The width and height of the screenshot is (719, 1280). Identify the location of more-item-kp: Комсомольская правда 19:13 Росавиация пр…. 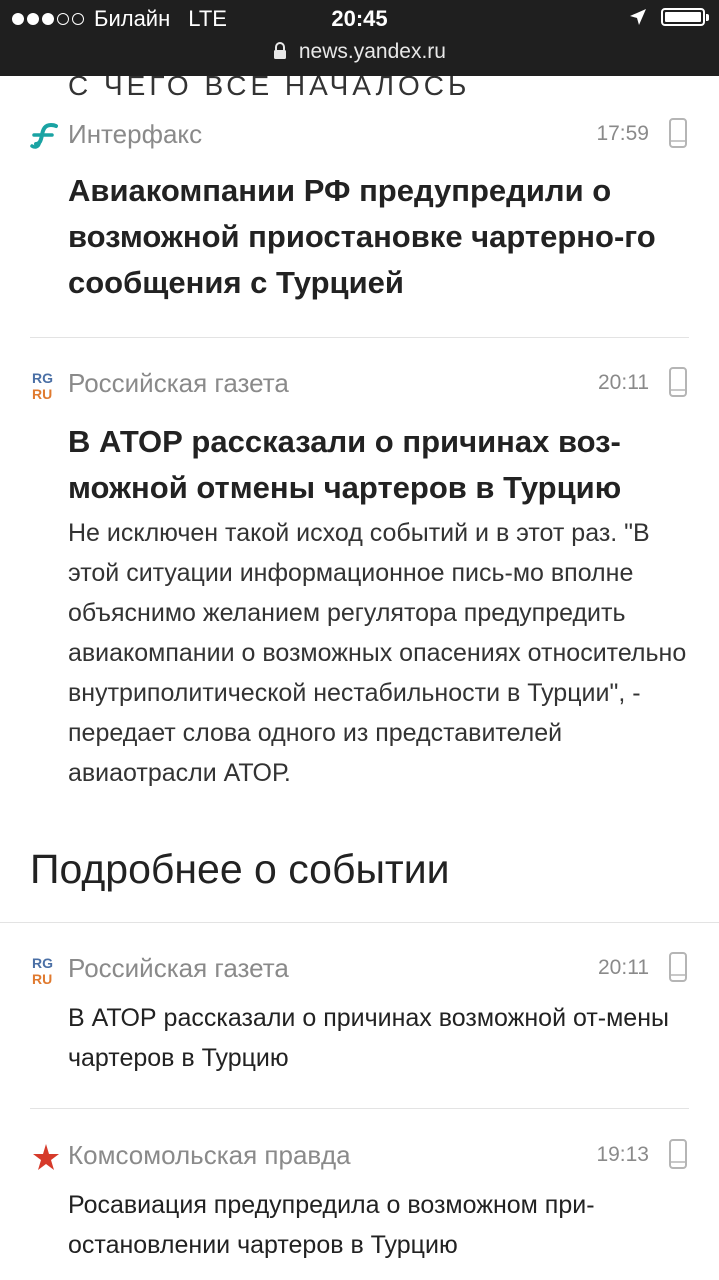
(359, 1201).